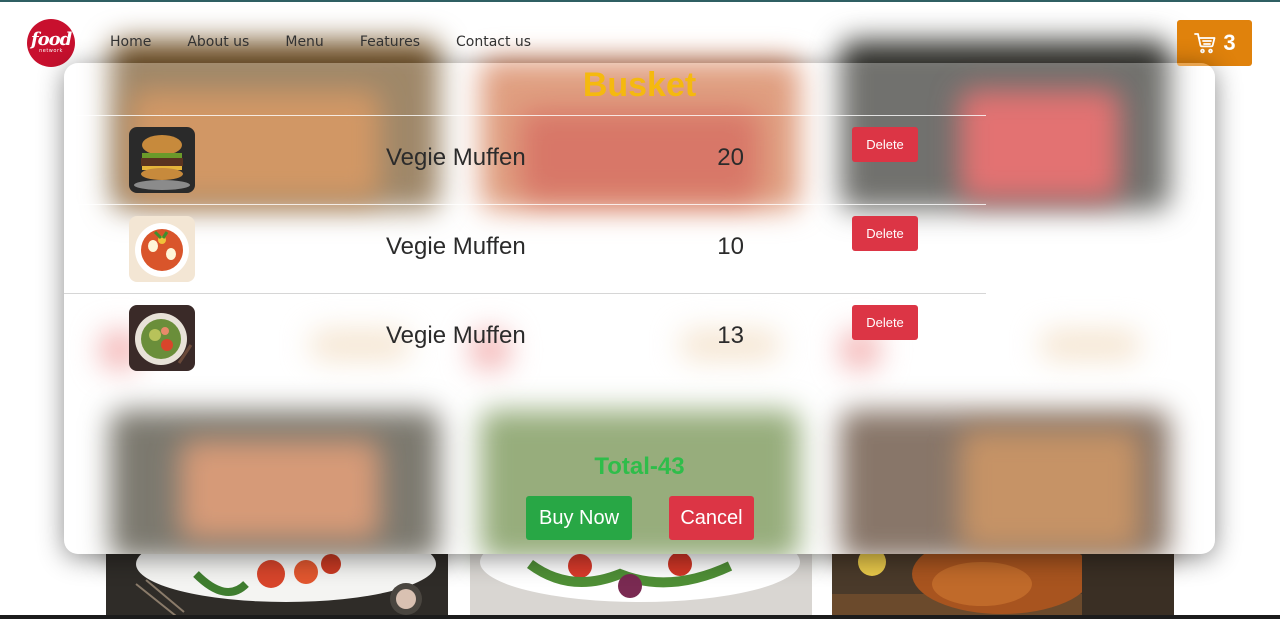  What do you see at coordinates (493, 42) in the screenshot?
I see `nav-contact-us: Contact us` at bounding box center [493, 42].